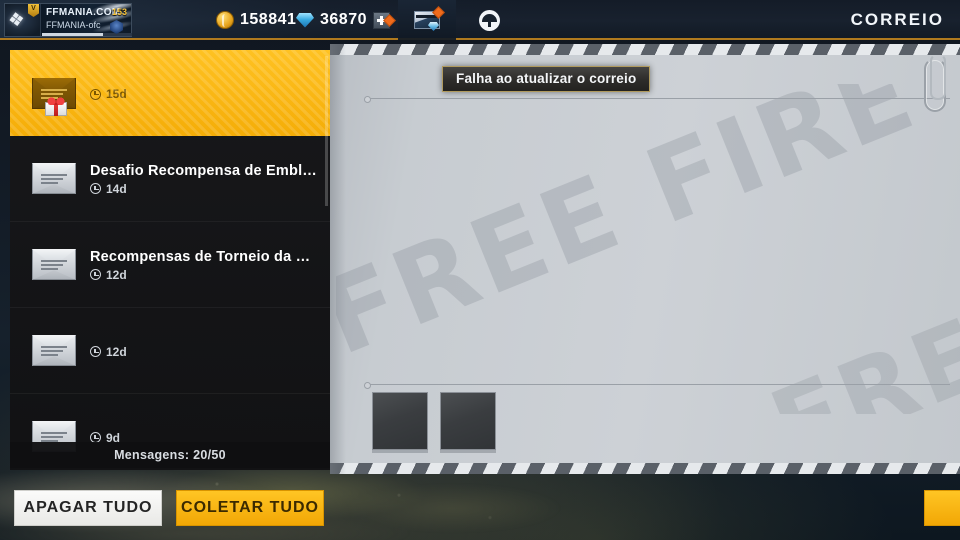 Image resolution: width=960 pixels, height=540 pixels. What do you see at coordinates (942, 508) in the screenshot?
I see `edge-action-button` at bounding box center [942, 508].